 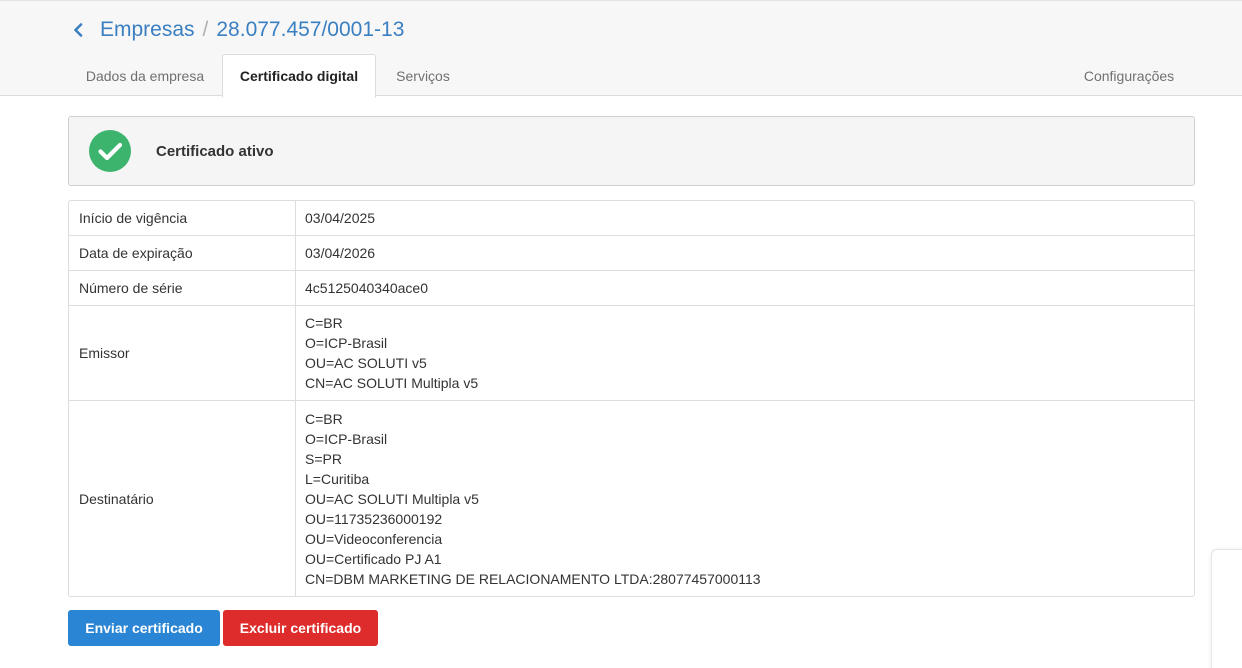 What do you see at coordinates (310, 29) in the screenshot?
I see `breadcrumb-current-cnpj: 28.077.457/0001-13` at bounding box center [310, 29].